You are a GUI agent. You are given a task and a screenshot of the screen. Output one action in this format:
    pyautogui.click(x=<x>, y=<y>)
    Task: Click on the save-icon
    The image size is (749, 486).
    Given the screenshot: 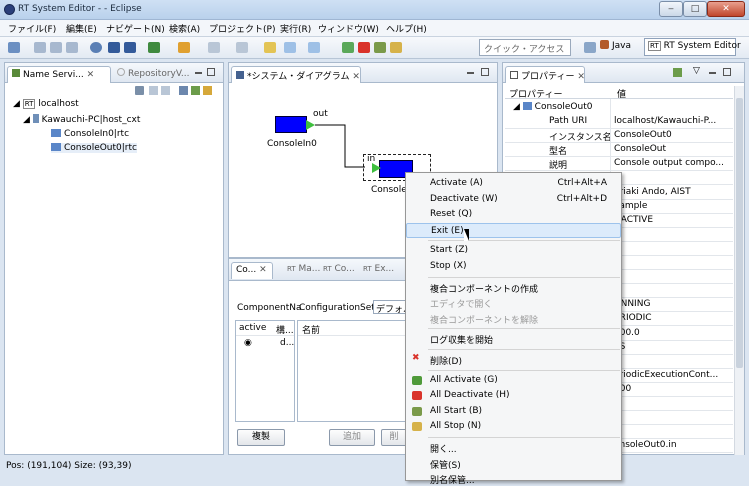 What is the action you would take?
    pyautogui.click(x=40, y=47)
    